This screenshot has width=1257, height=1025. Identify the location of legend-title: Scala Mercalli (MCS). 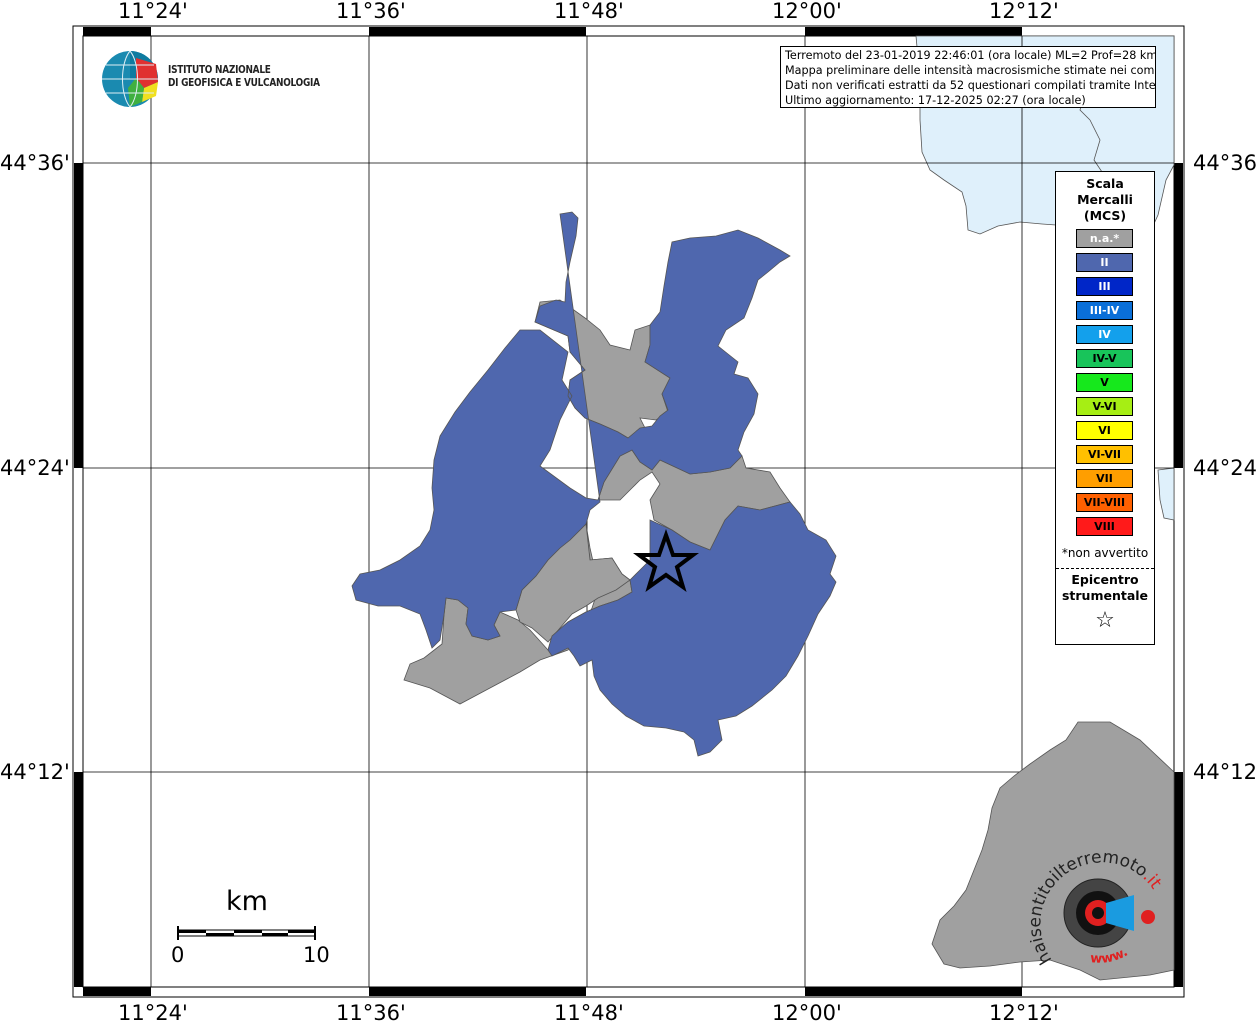
(1105, 200).